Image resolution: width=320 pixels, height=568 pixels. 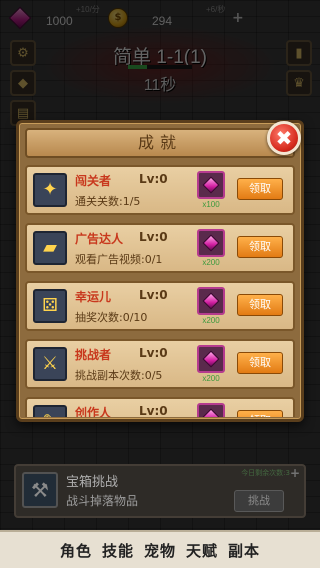 I want to click on tv-icon: ▰, so click(x=50, y=248).